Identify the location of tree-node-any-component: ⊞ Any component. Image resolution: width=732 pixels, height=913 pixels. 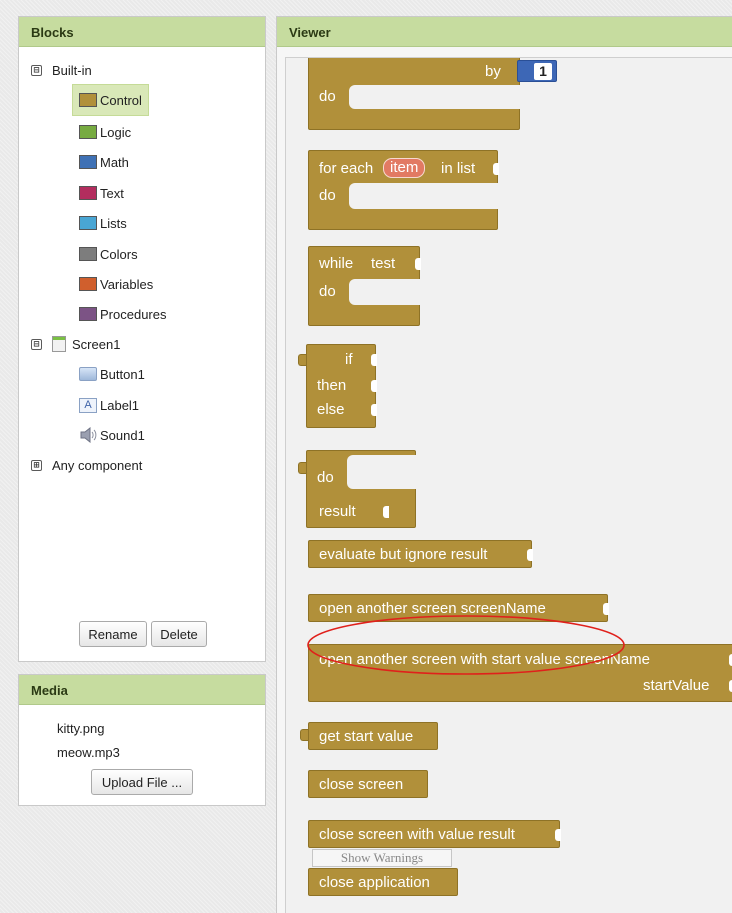
(86, 465).